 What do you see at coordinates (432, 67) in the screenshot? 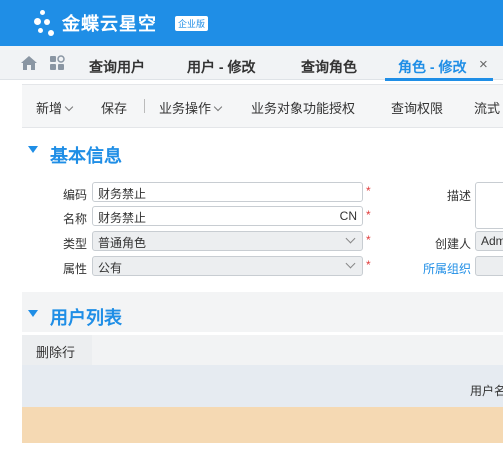
I see `tab-role-edit: 角色 - 修改` at bounding box center [432, 67].